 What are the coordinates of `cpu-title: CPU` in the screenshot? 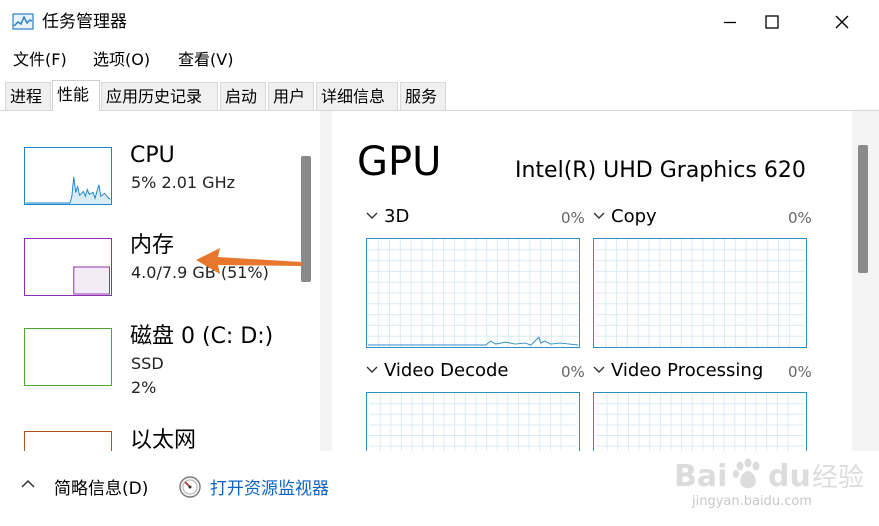 It's located at (152, 155).